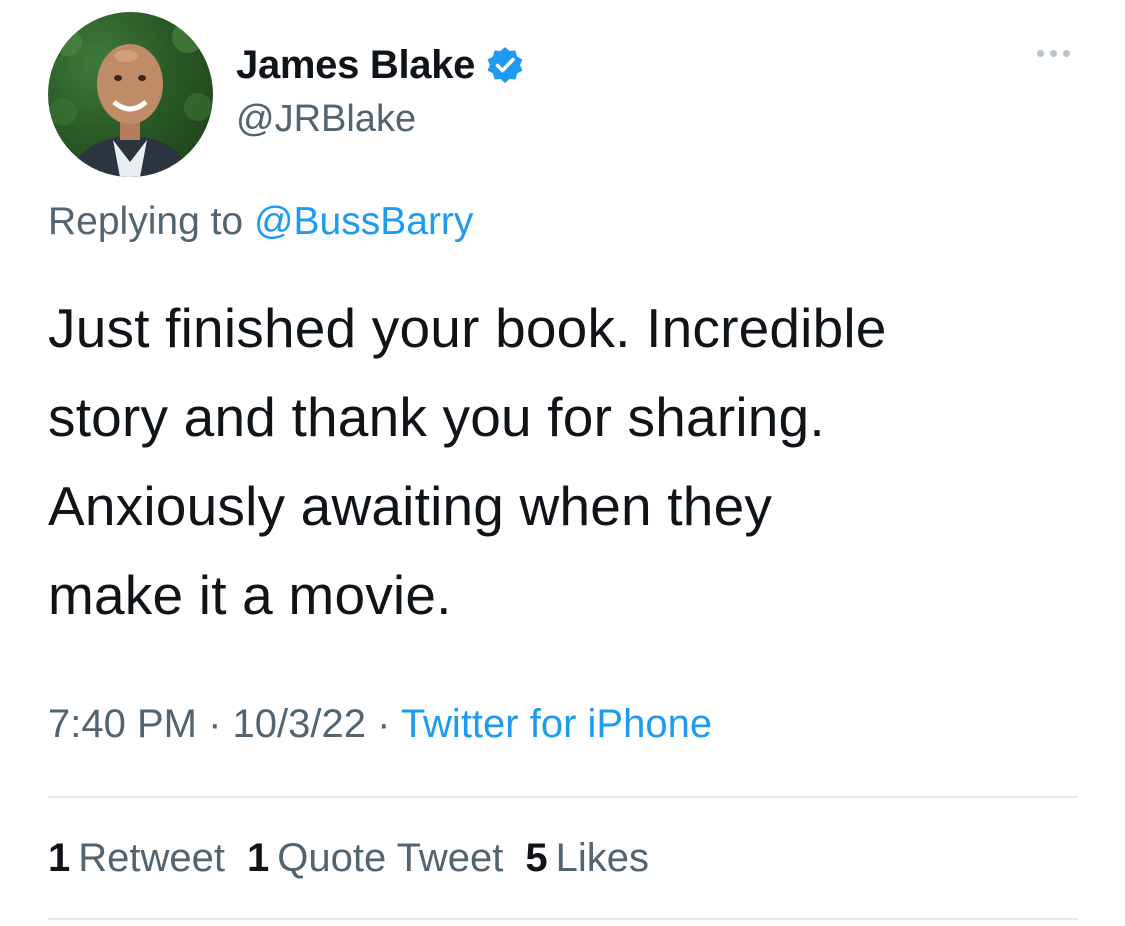 This screenshot has width=1125, height=926. Describe the element at coordinates (536, 858) in the screenshot. I see `likes-count: 5` at that location.